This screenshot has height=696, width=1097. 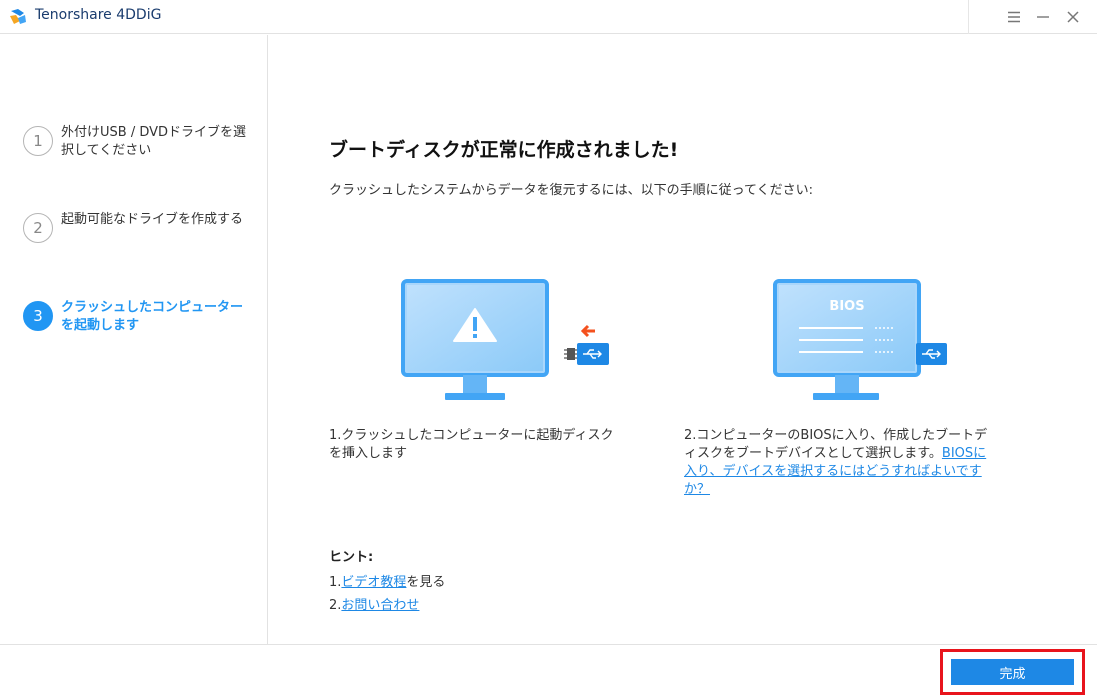 I want to click on hints-title: ヒント:, so click(x=351, y=557).